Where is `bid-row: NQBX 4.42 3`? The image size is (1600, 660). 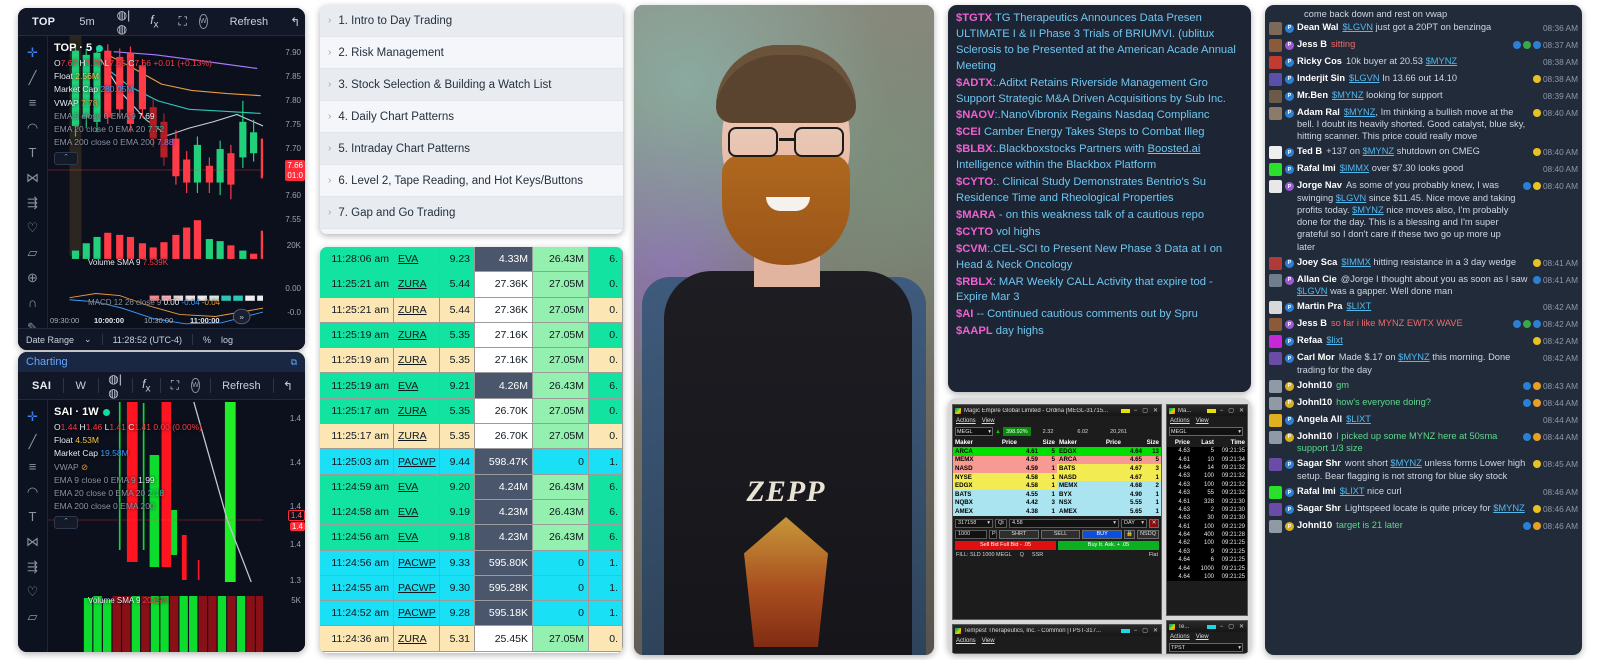 bid-row: NQBX 4.42 3 is located at coordinates (1005, 503).